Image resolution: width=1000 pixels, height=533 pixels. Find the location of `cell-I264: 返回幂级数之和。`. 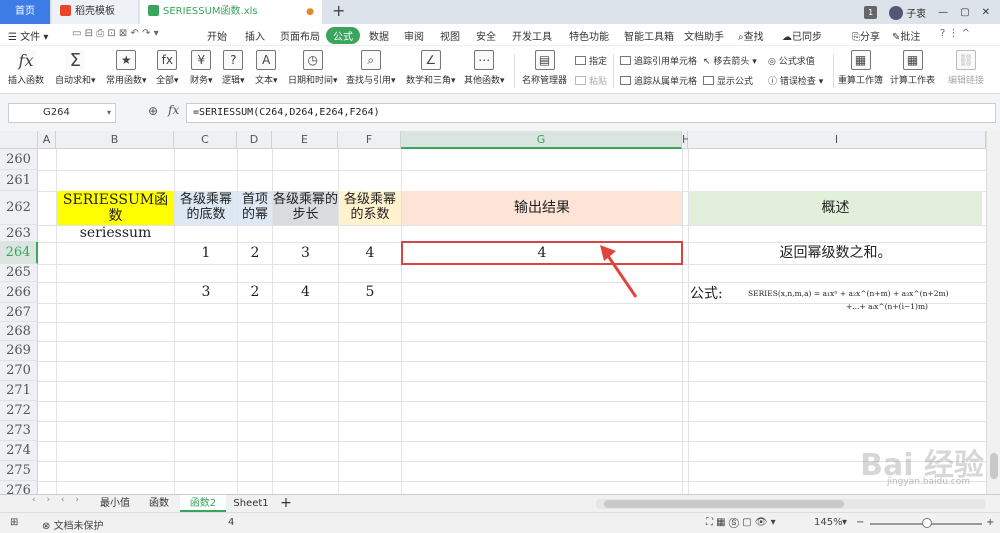

cell-I264: 返回幂级数之和。 is located at coordinates (835, 253).